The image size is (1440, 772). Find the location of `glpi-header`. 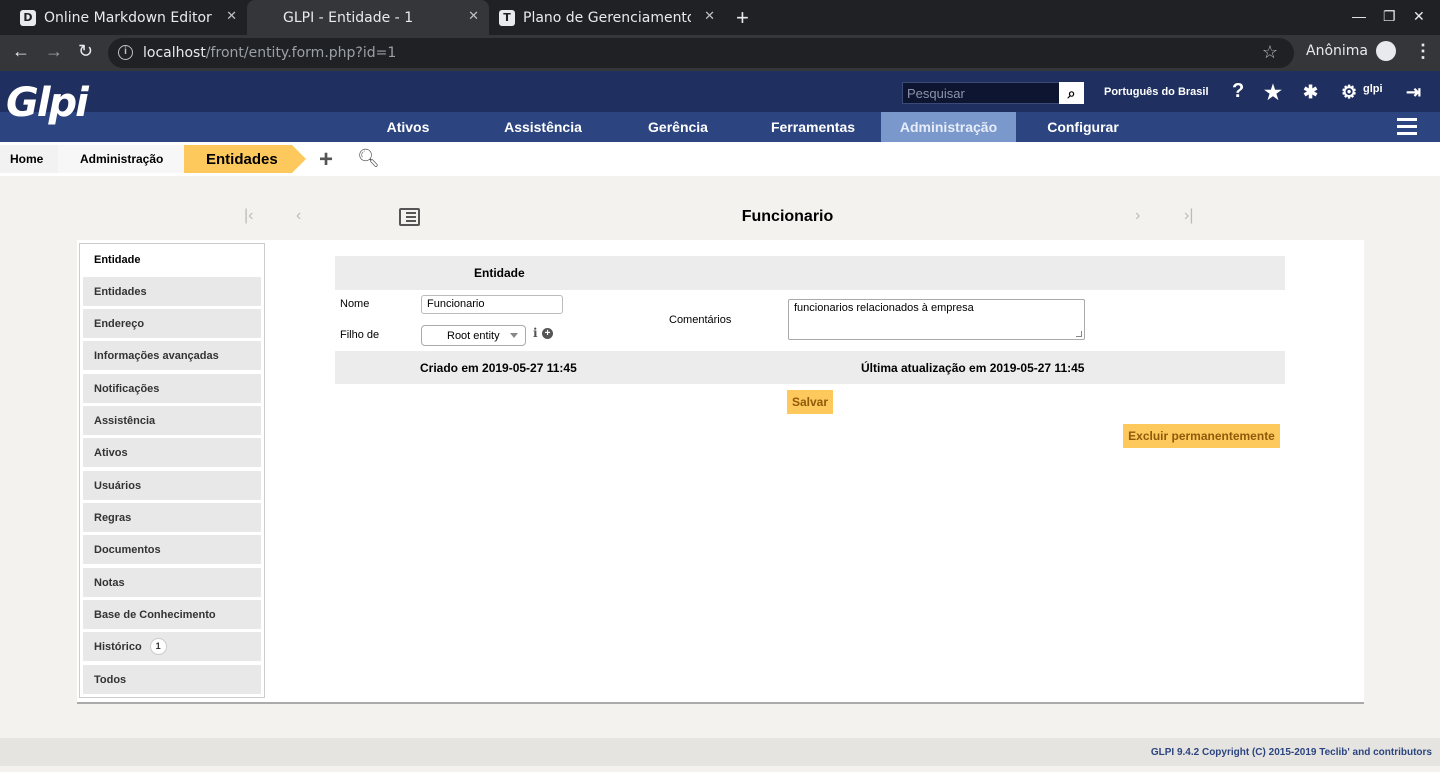

glpi-header is located at coordinates (720, 91).